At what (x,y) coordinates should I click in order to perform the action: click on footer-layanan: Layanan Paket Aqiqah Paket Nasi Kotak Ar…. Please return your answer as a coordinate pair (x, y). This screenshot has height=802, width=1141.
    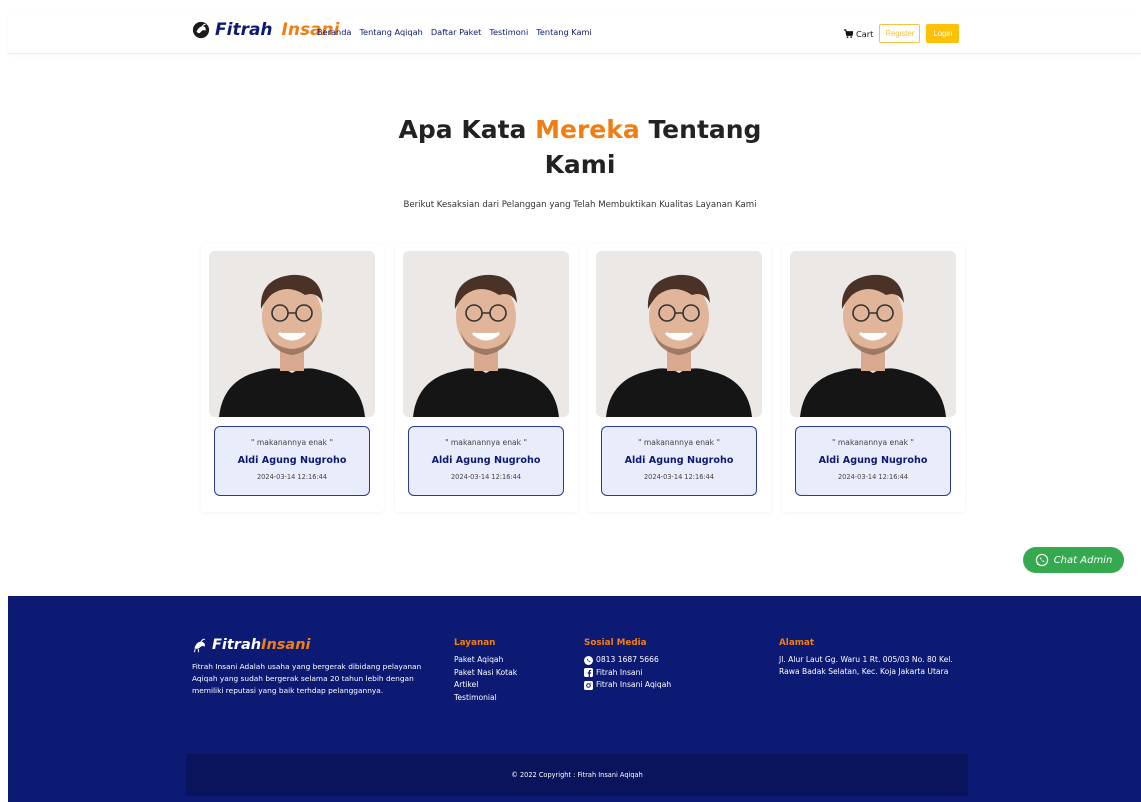
    Looking at the image, I should click on (485, 671).